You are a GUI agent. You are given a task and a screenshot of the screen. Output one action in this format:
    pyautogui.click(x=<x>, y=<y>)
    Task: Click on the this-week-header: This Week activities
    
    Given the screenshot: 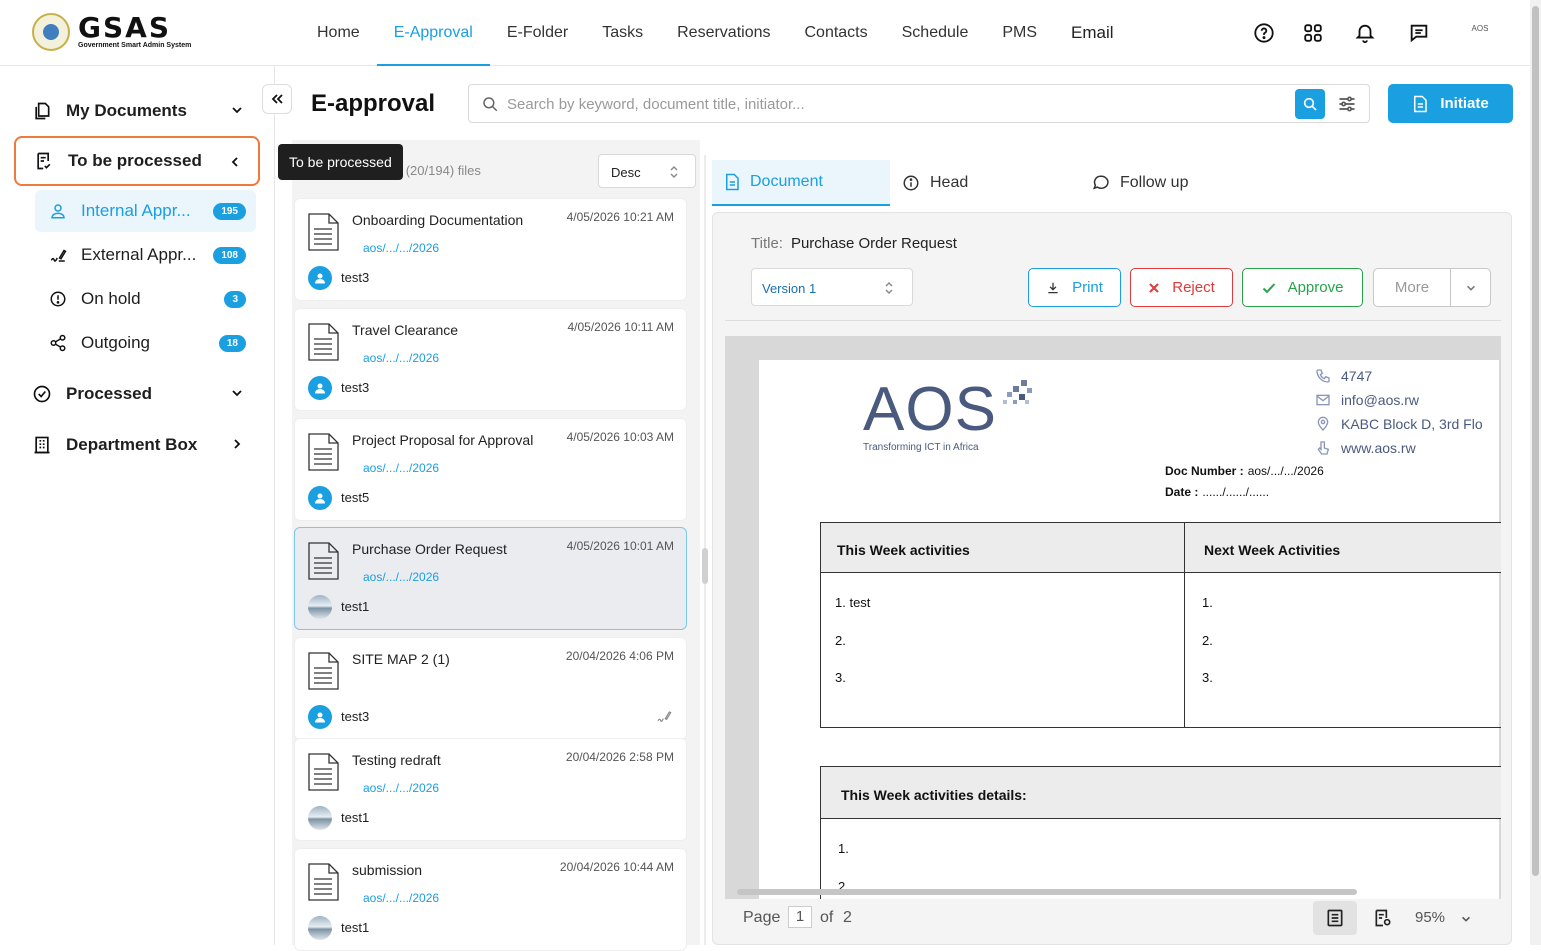 What is the action you would take?
    pyautogui.click(x=903, y=550)
    